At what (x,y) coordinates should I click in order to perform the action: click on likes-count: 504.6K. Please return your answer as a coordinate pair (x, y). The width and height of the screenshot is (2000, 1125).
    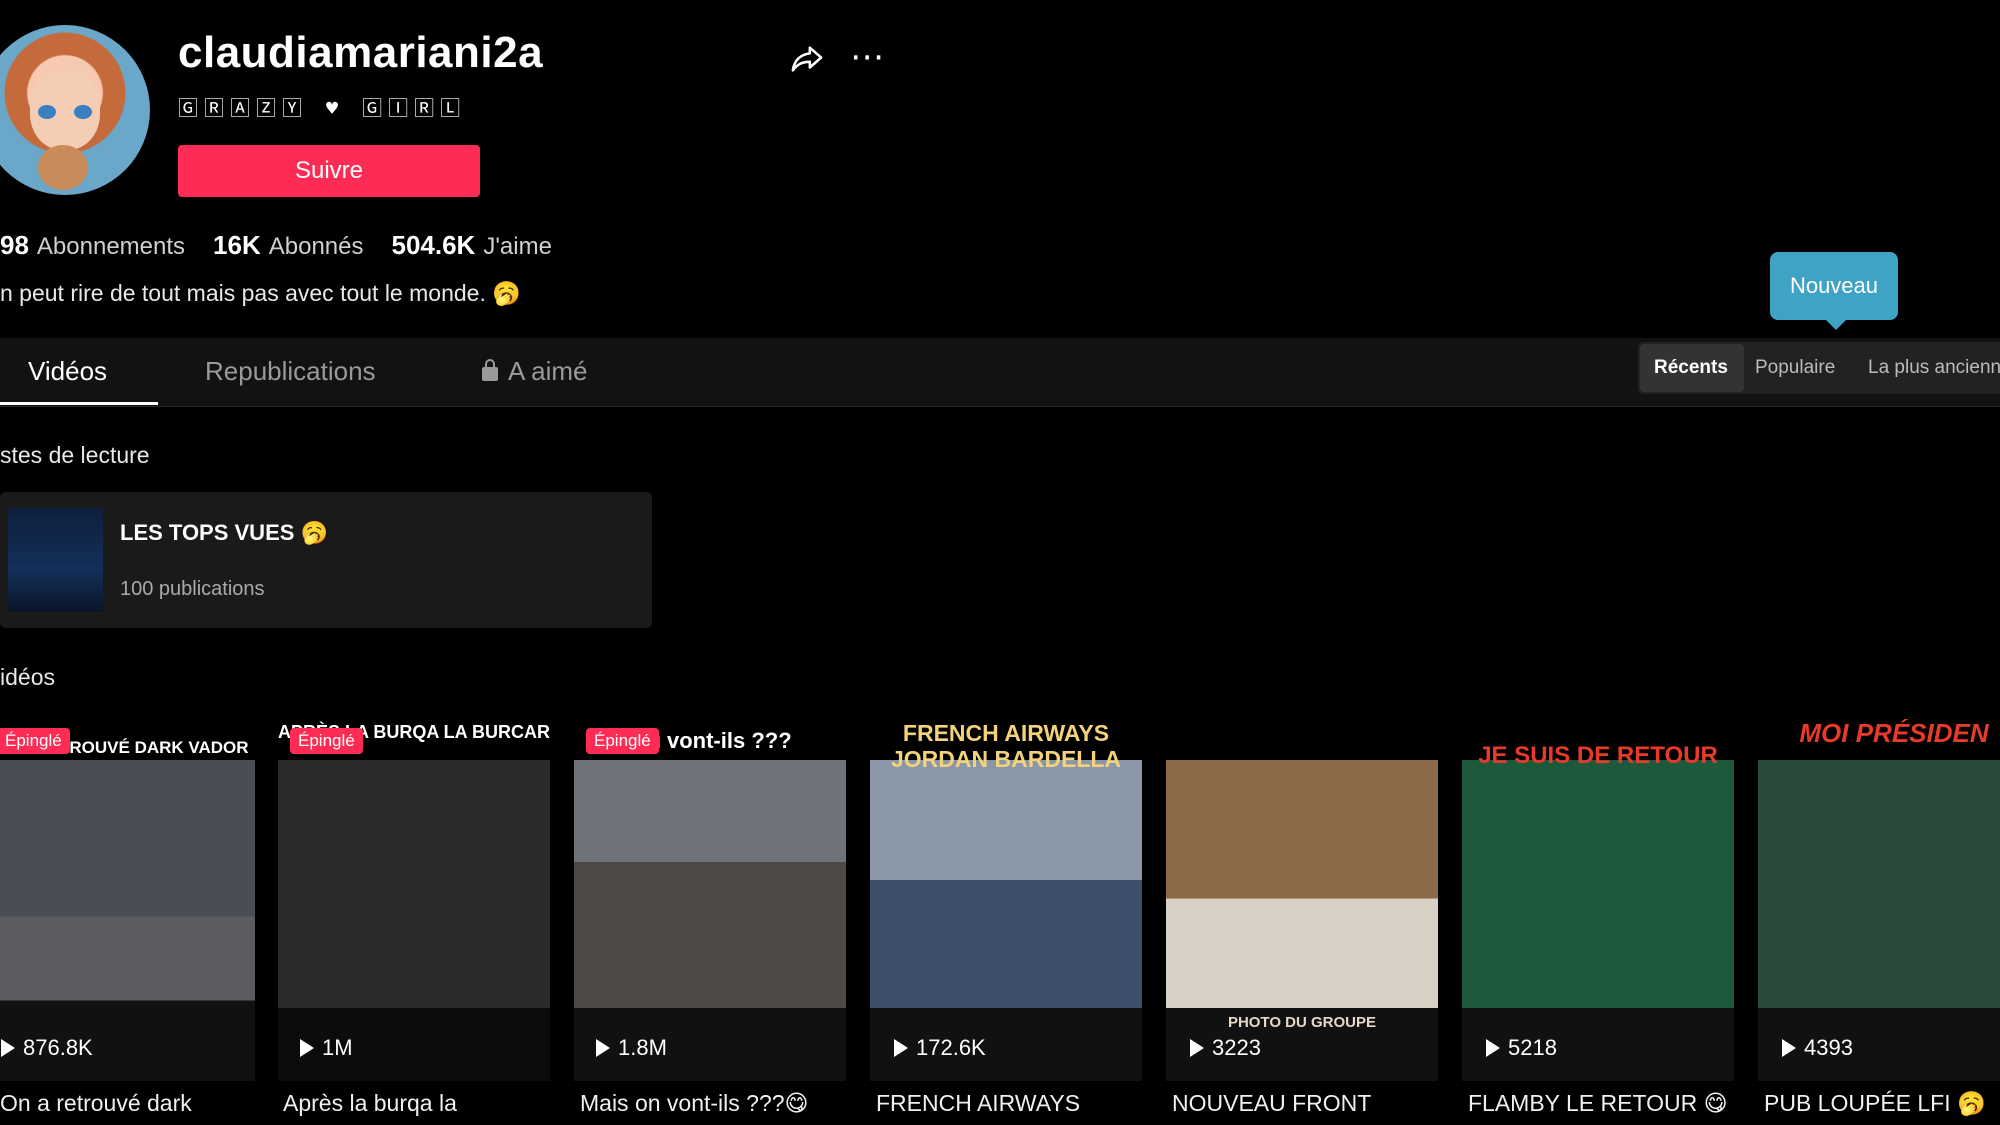
    Looking at the image, I should click on (433, 245).